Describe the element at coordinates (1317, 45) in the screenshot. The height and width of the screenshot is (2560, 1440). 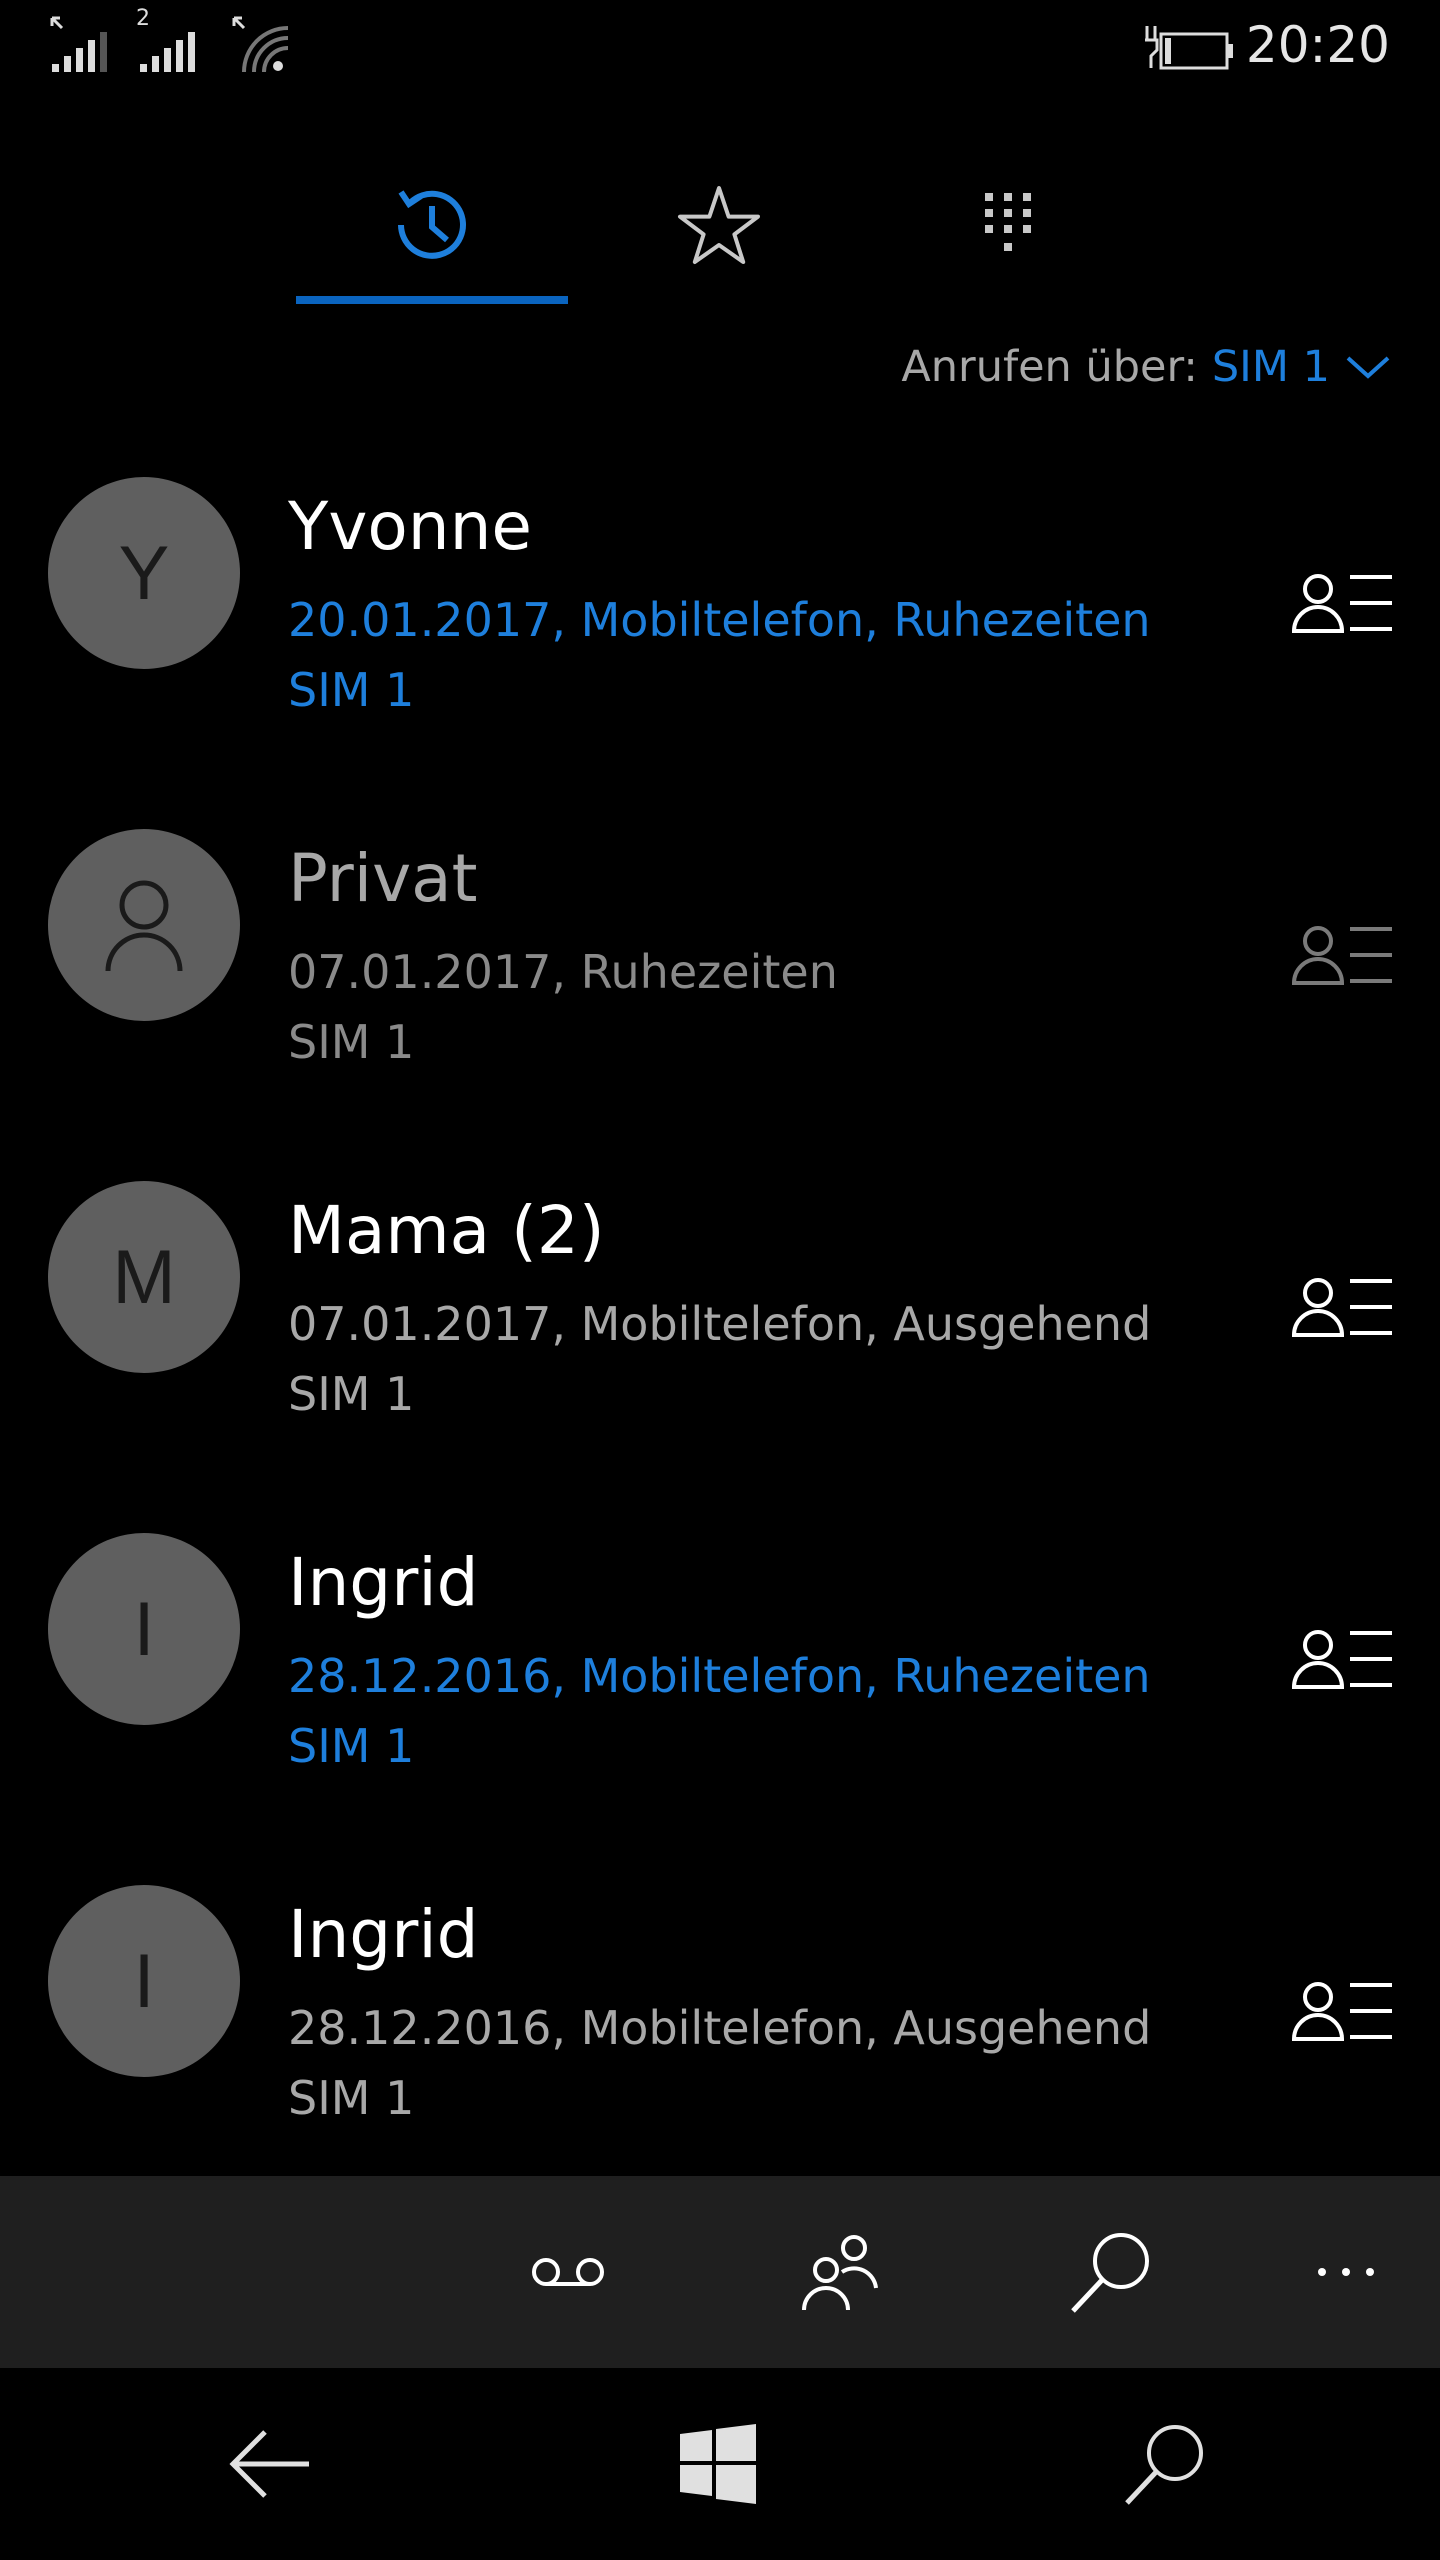
I see `clock: 20:20` at that location.